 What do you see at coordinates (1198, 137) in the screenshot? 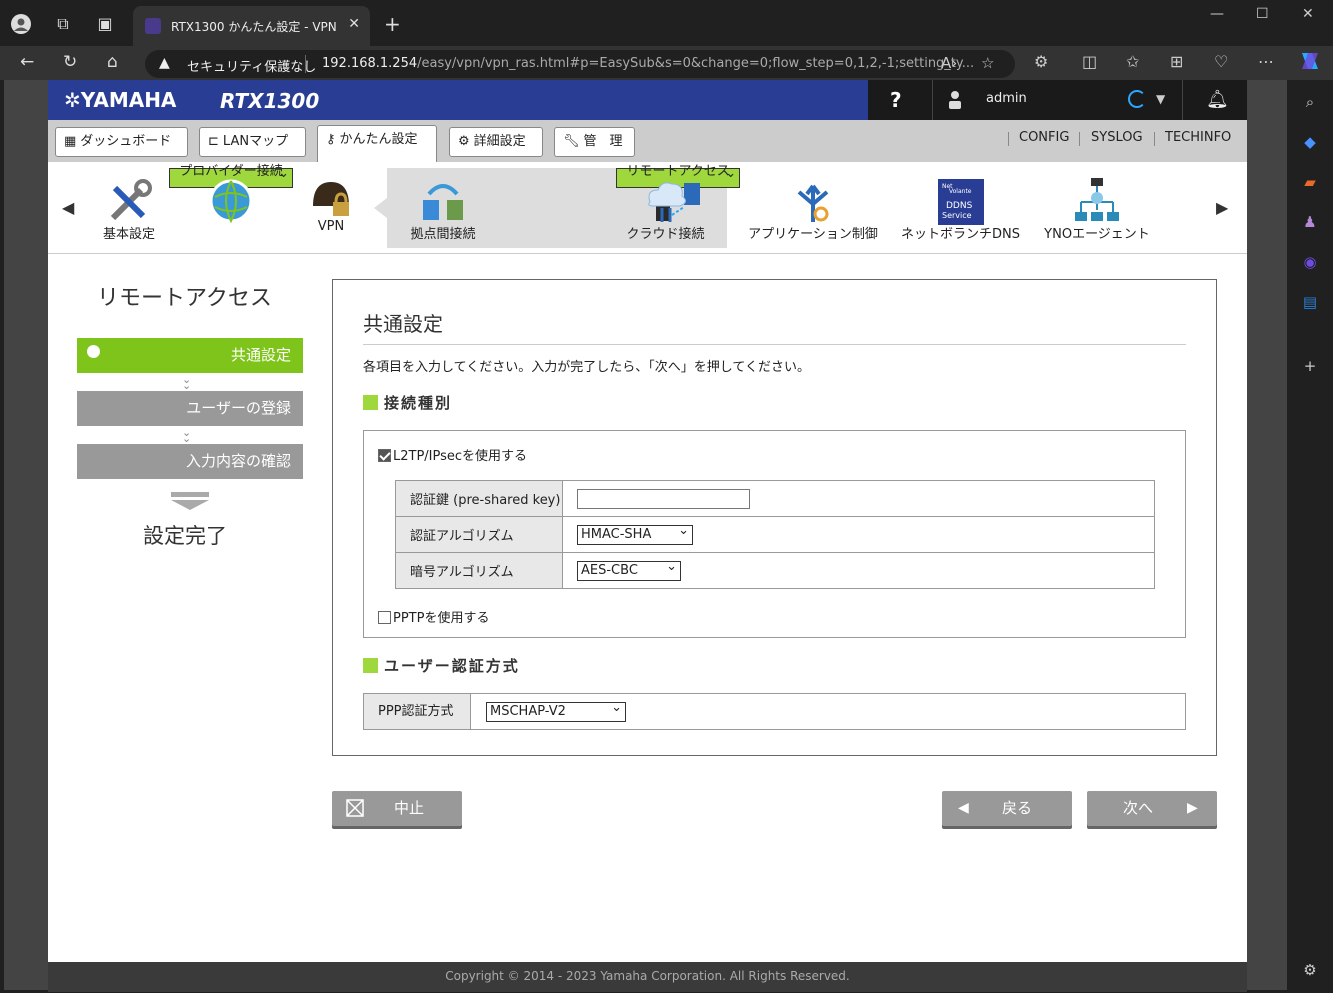
I see `techinfo-link: TECHINFO` at bounding box center [1198, 137].